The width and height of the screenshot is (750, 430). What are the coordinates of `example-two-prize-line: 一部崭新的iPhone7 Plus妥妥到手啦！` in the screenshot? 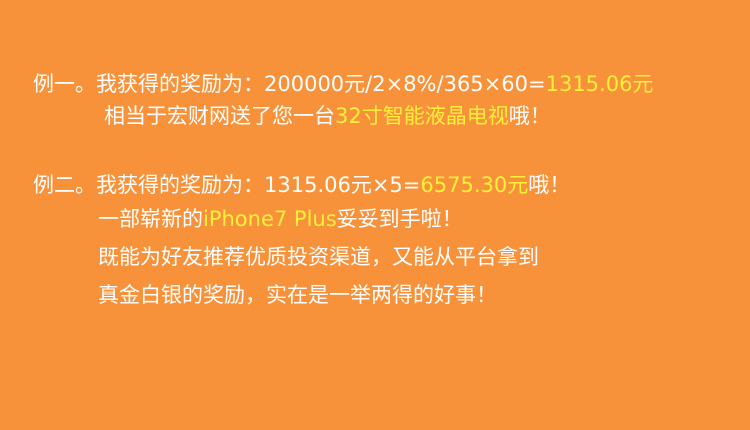 It's located at (280, 219).